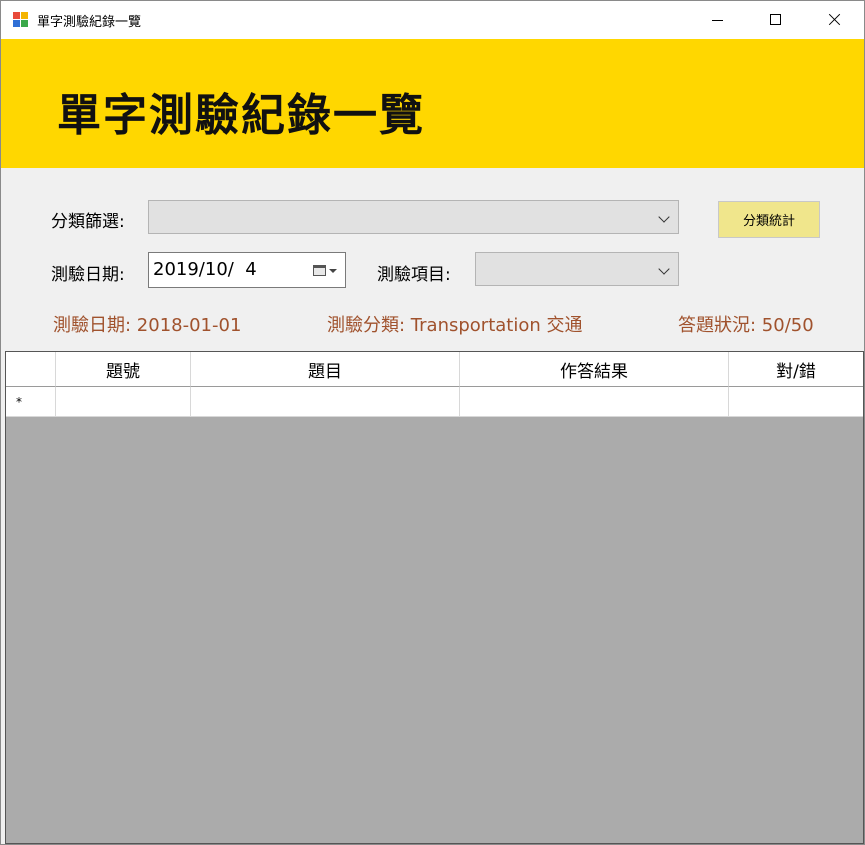 The width and height of the screenshot is (865, 845). What do you see at coordinates (241, 115) in the screenshot?
I see `page-title: 單字測驗紀錄一覽` at bounding box center [241, 115].